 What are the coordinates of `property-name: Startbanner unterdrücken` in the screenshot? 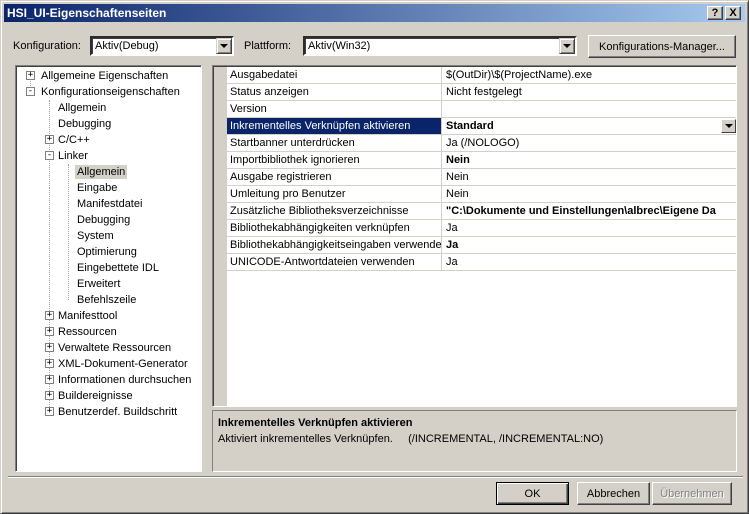 It's located at (334, 143).